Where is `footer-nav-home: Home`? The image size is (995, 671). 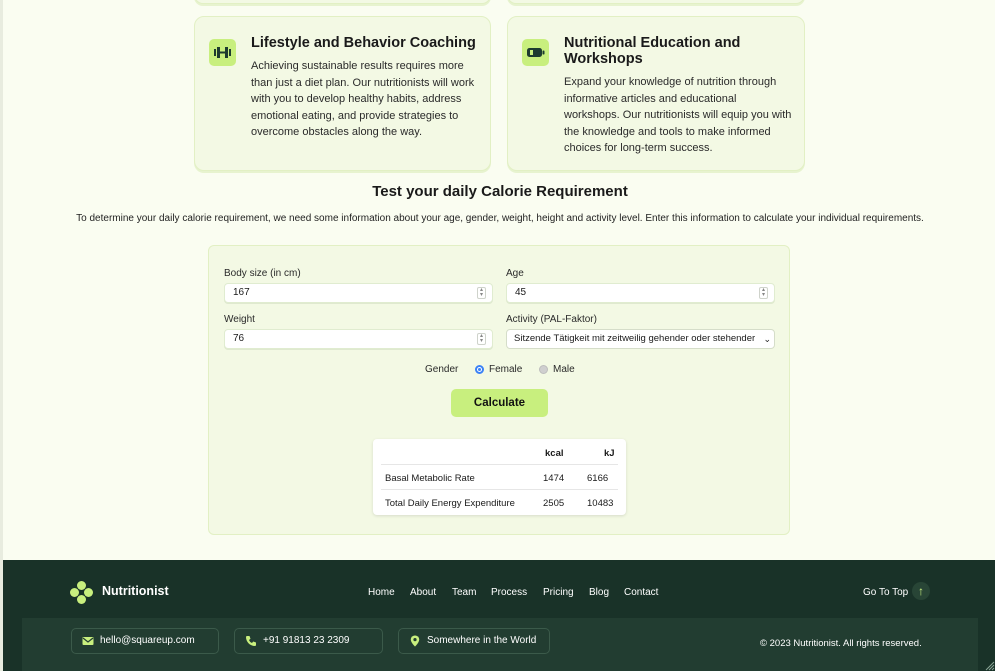 footer-nav-home: Home is located at coordinates (381, 592).